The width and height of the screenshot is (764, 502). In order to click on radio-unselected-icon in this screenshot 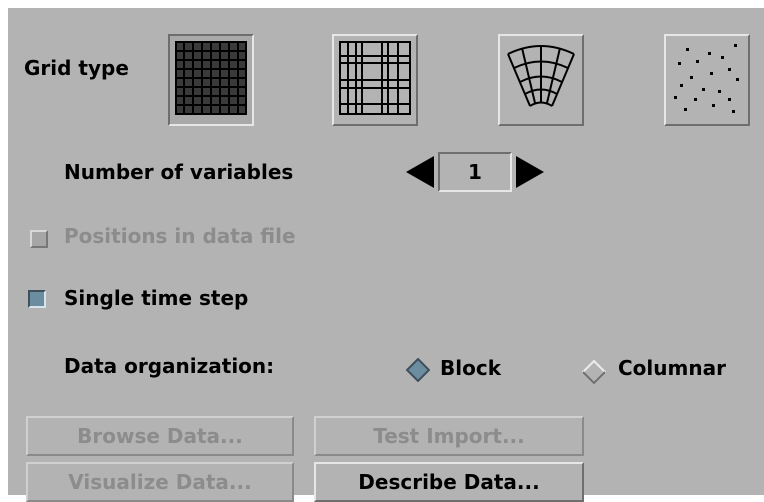, I will do `click(594, 372)`.